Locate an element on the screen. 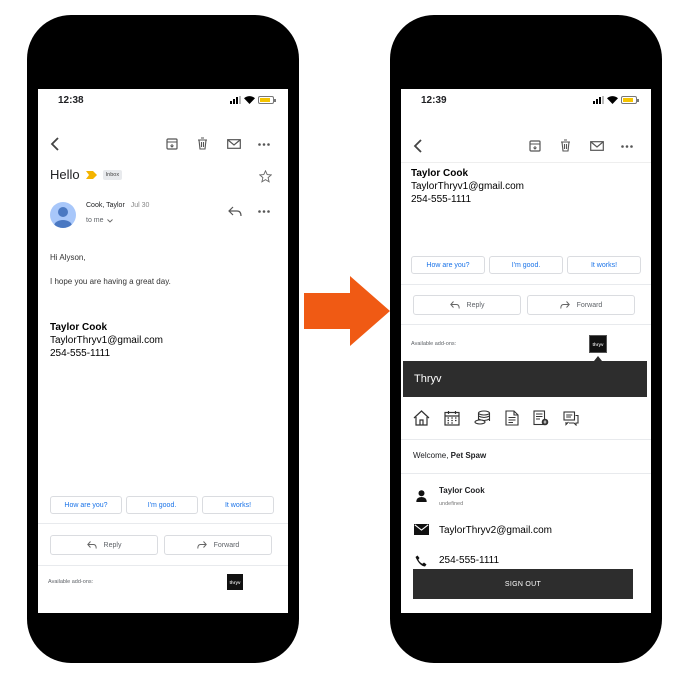 The width and height of the screenshot is (686, 676). sender-line: Cook, Taylor Jul 30 is located at coordinates (117, 205).